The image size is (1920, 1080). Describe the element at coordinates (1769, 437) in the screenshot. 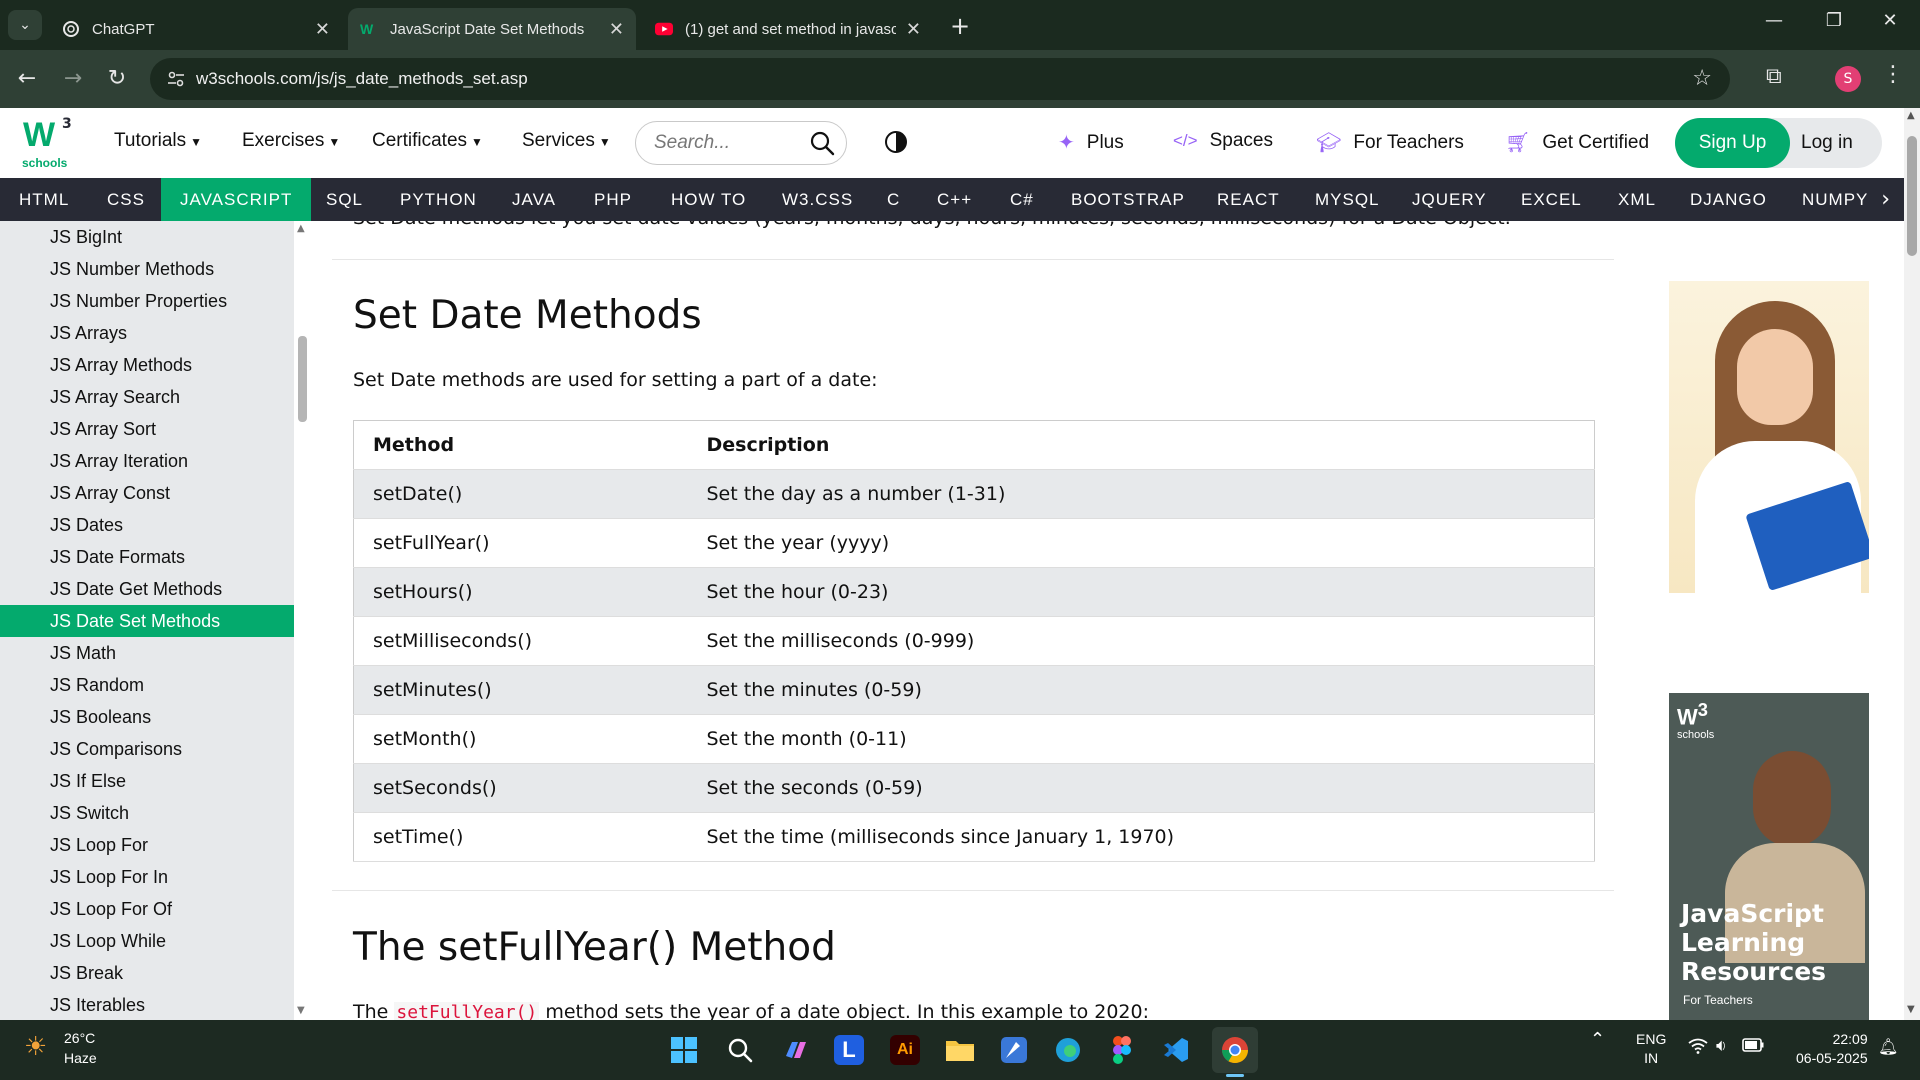

I see `ad-banner-student` at that location.